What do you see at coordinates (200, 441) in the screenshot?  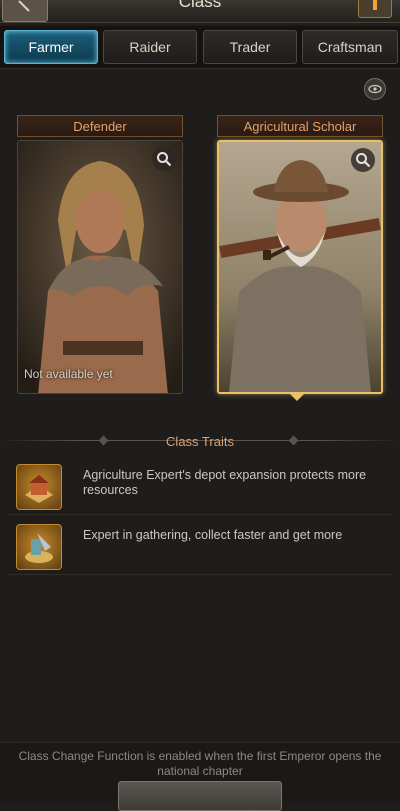 I see `traits-title: Class Traits` at bounding box center [200, 441].